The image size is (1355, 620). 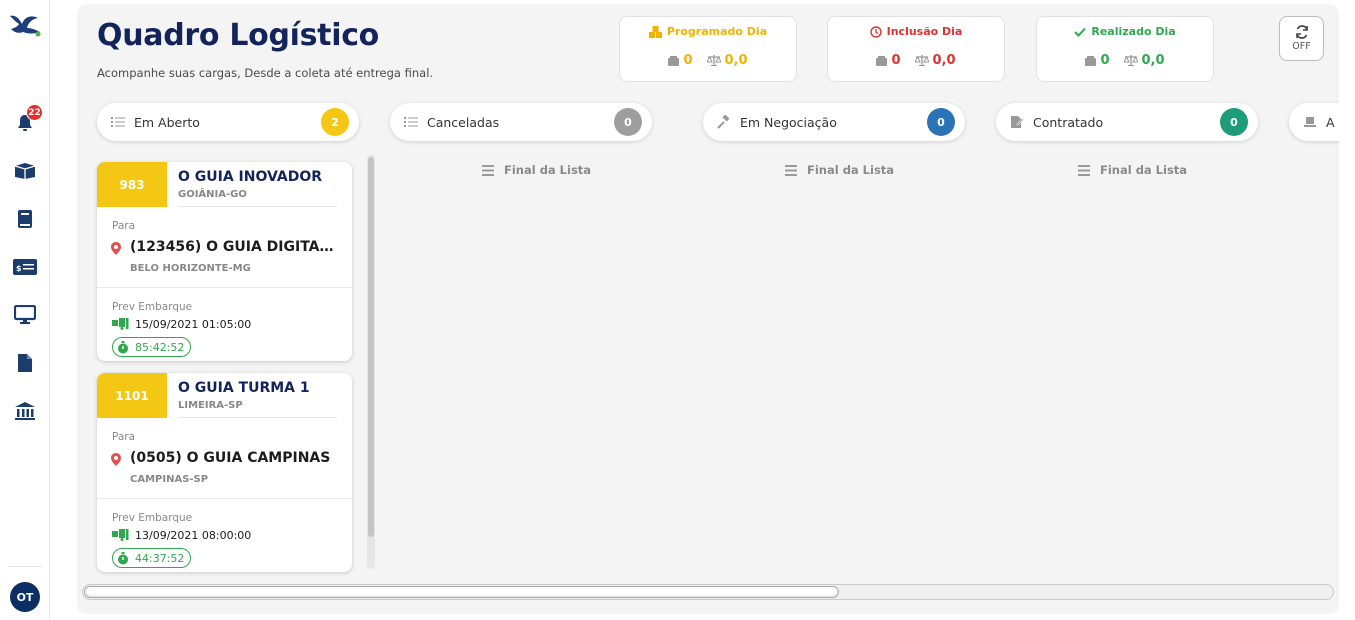 I want to click on sidebar: 22 $ OT, so click(x=25, y=310).